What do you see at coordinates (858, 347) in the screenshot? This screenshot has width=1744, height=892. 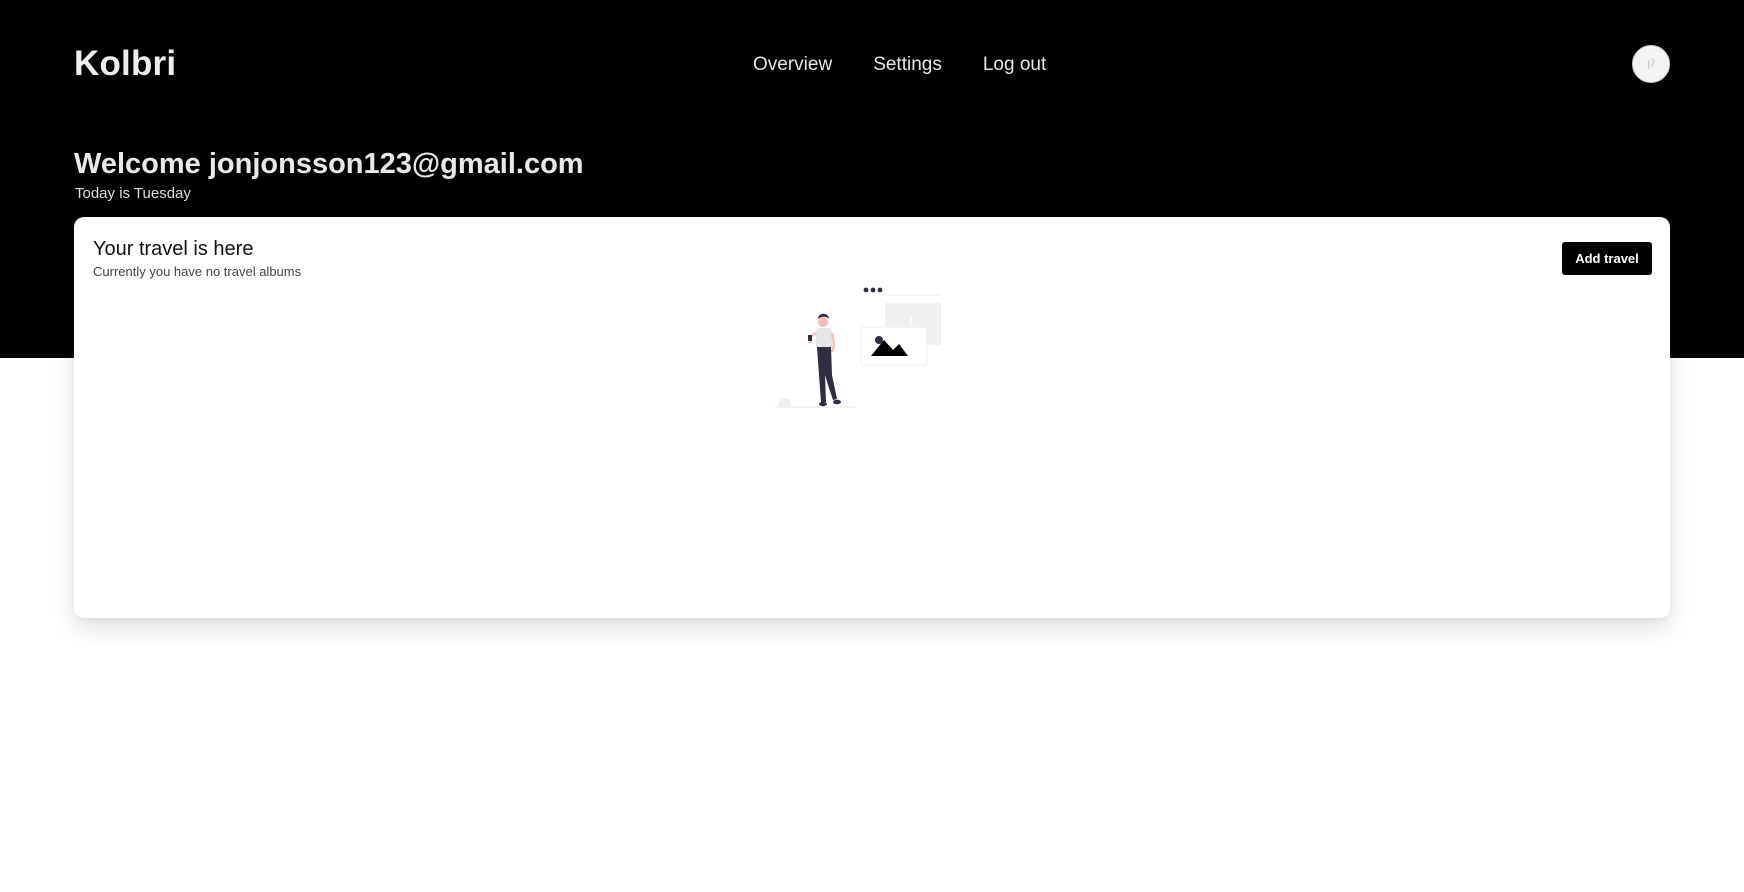 I see `empty-album-illustration` at bounding box center [858, 347].